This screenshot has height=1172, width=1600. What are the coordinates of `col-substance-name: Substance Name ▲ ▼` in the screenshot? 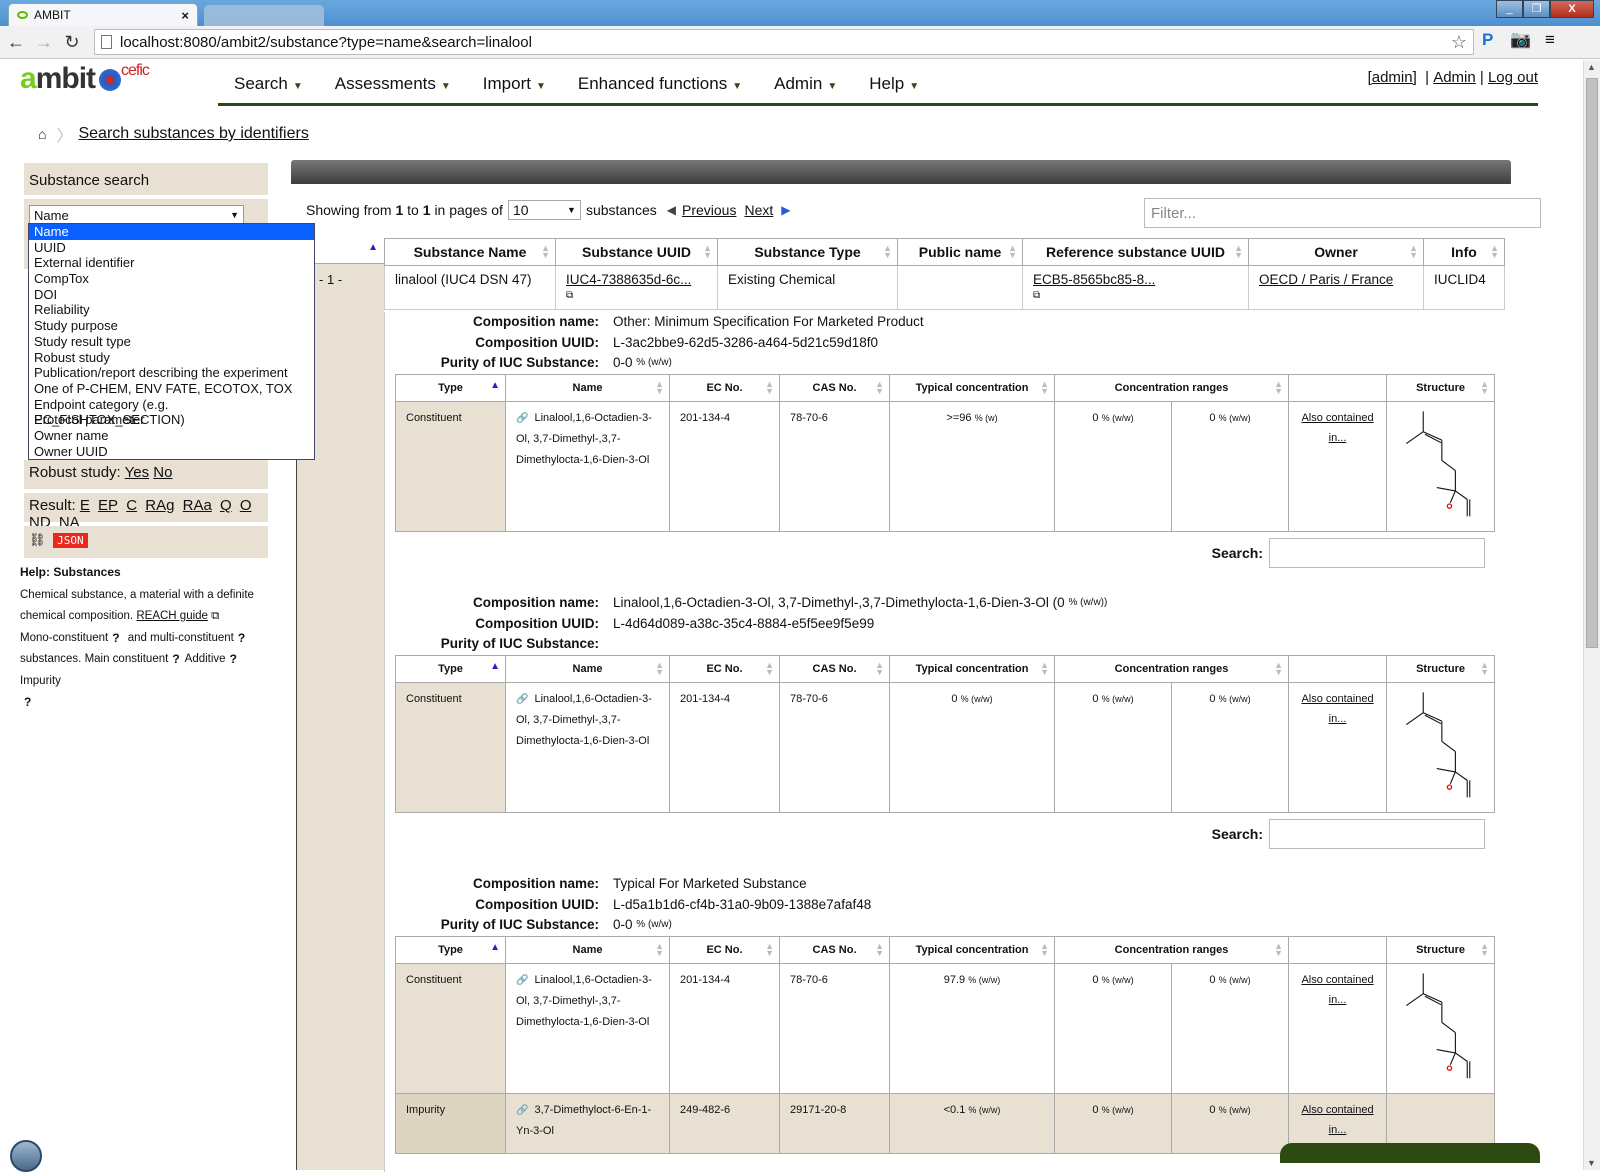 It's located at (470, 252).